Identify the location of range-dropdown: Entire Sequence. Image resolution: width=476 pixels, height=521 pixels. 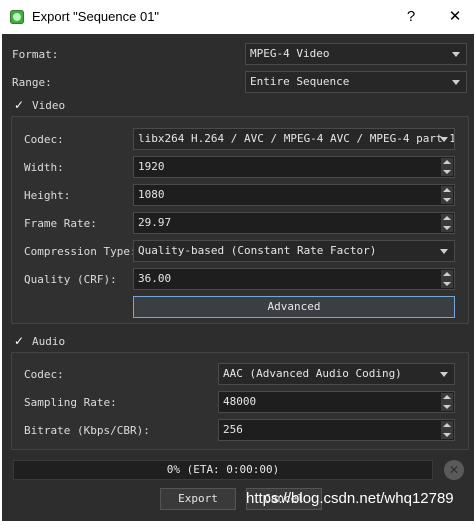
(356, 82).